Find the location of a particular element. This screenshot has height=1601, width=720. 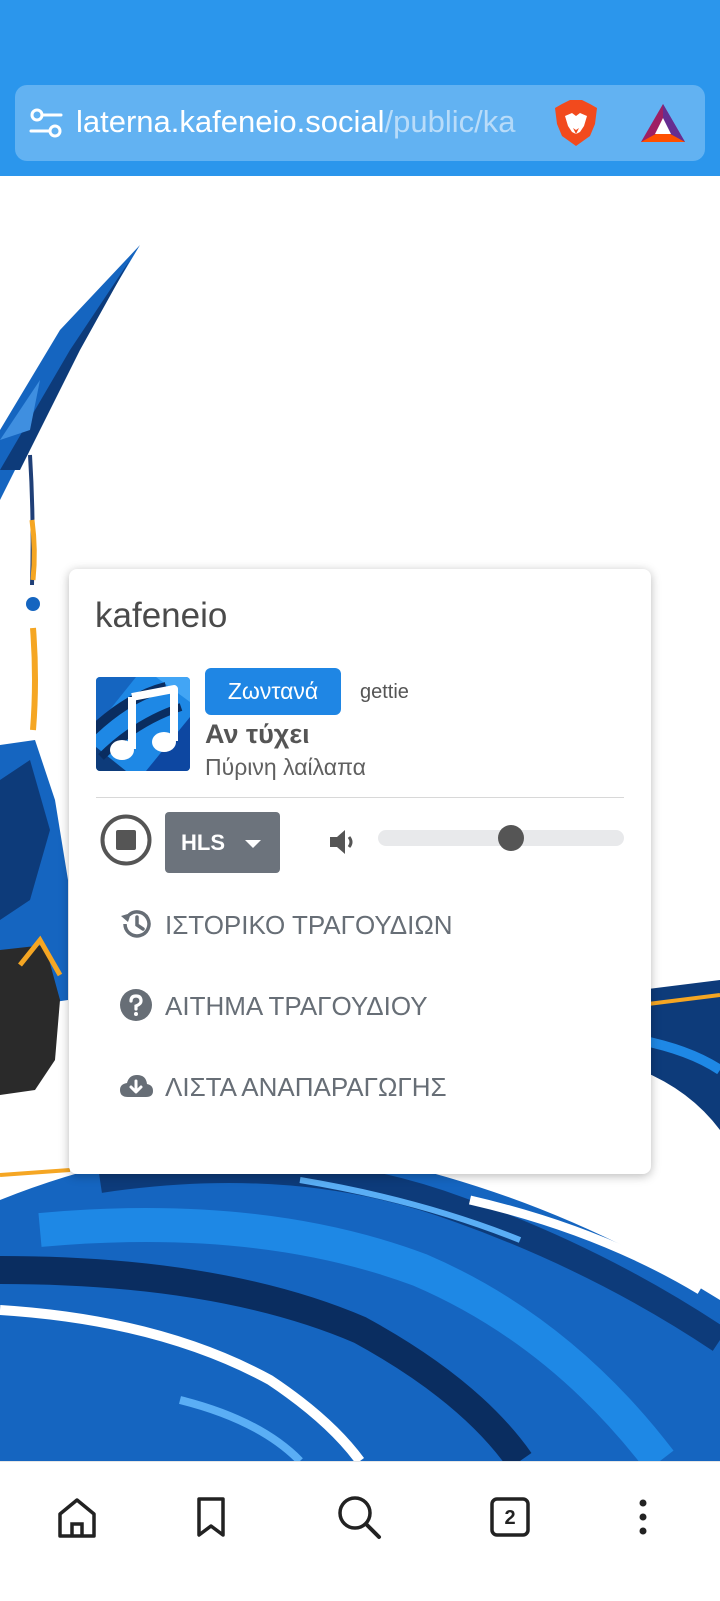

browser-bottom-bar: 2 is located at coordinates (360, 1531).